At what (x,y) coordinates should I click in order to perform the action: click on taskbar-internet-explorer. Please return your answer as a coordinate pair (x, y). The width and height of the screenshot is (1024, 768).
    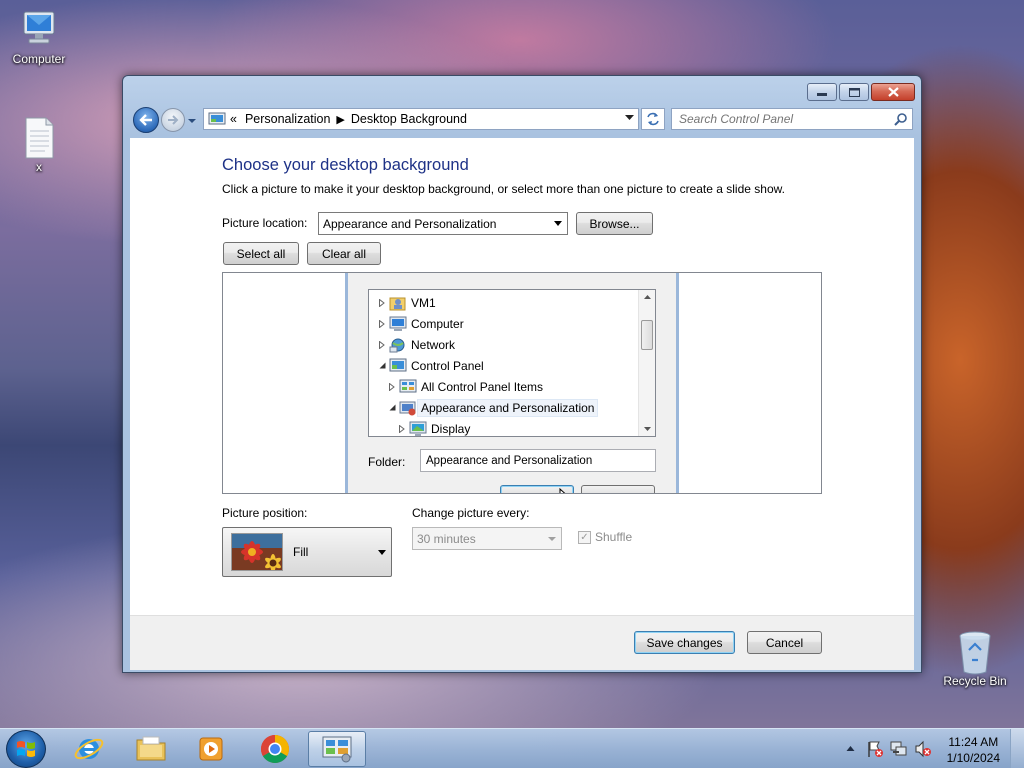
    Looking at the image, I should click on (89, 749).